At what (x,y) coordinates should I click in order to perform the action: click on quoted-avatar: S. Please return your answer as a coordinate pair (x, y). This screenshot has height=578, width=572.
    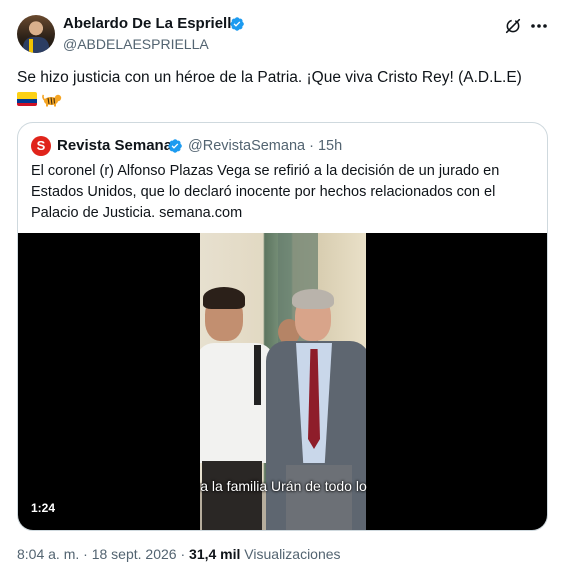
    Looking at the image, I should click on (41, 146).